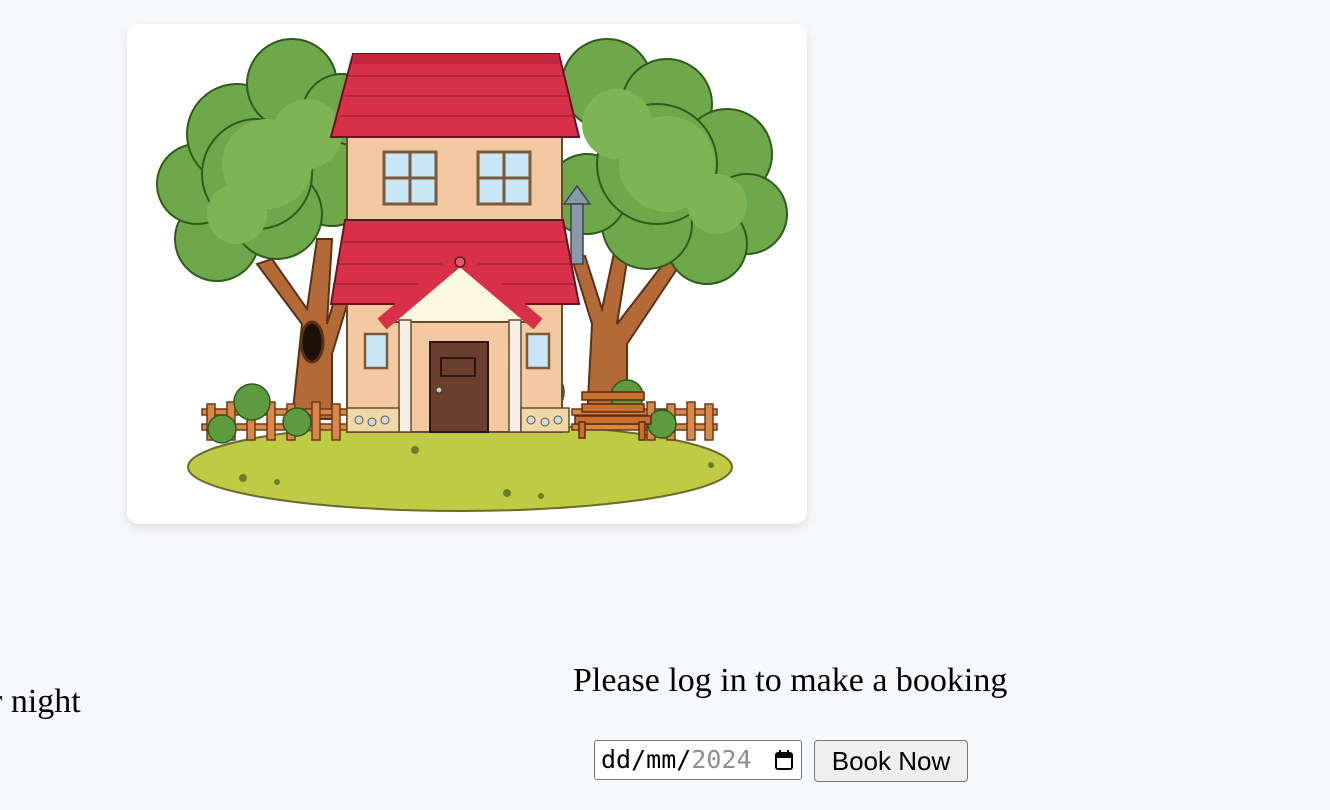 This screenshot has height=810, width=1330. I want to click on date-year-placeholder: 2024, so click(721, 759).